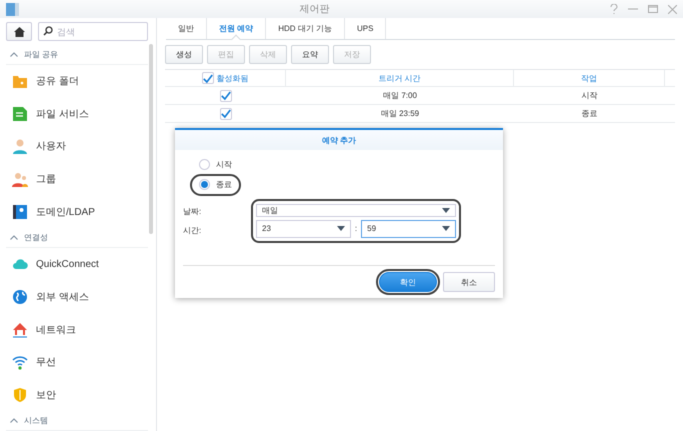  What do you see at coordinates (633, 9) in the screenshot?
I see `minimize-icon` at bounding box center [633, 9].